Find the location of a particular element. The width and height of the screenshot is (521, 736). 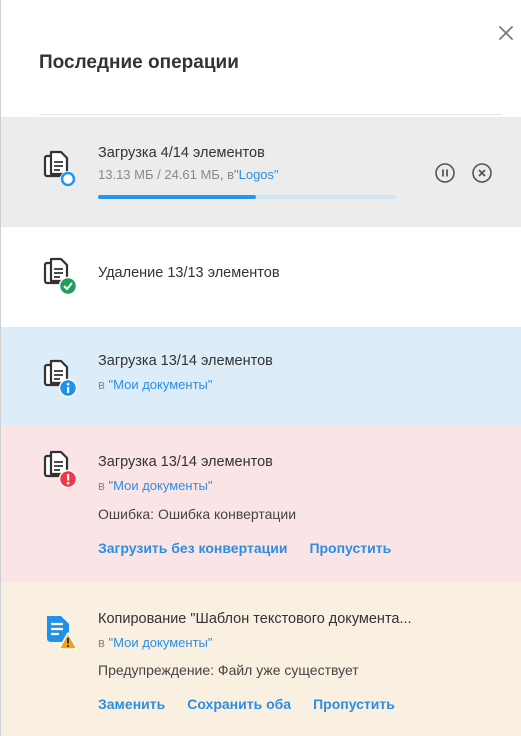

operation-size: 13.13 МБ / 24.61 МБ, is located at coordinates (161, 174).